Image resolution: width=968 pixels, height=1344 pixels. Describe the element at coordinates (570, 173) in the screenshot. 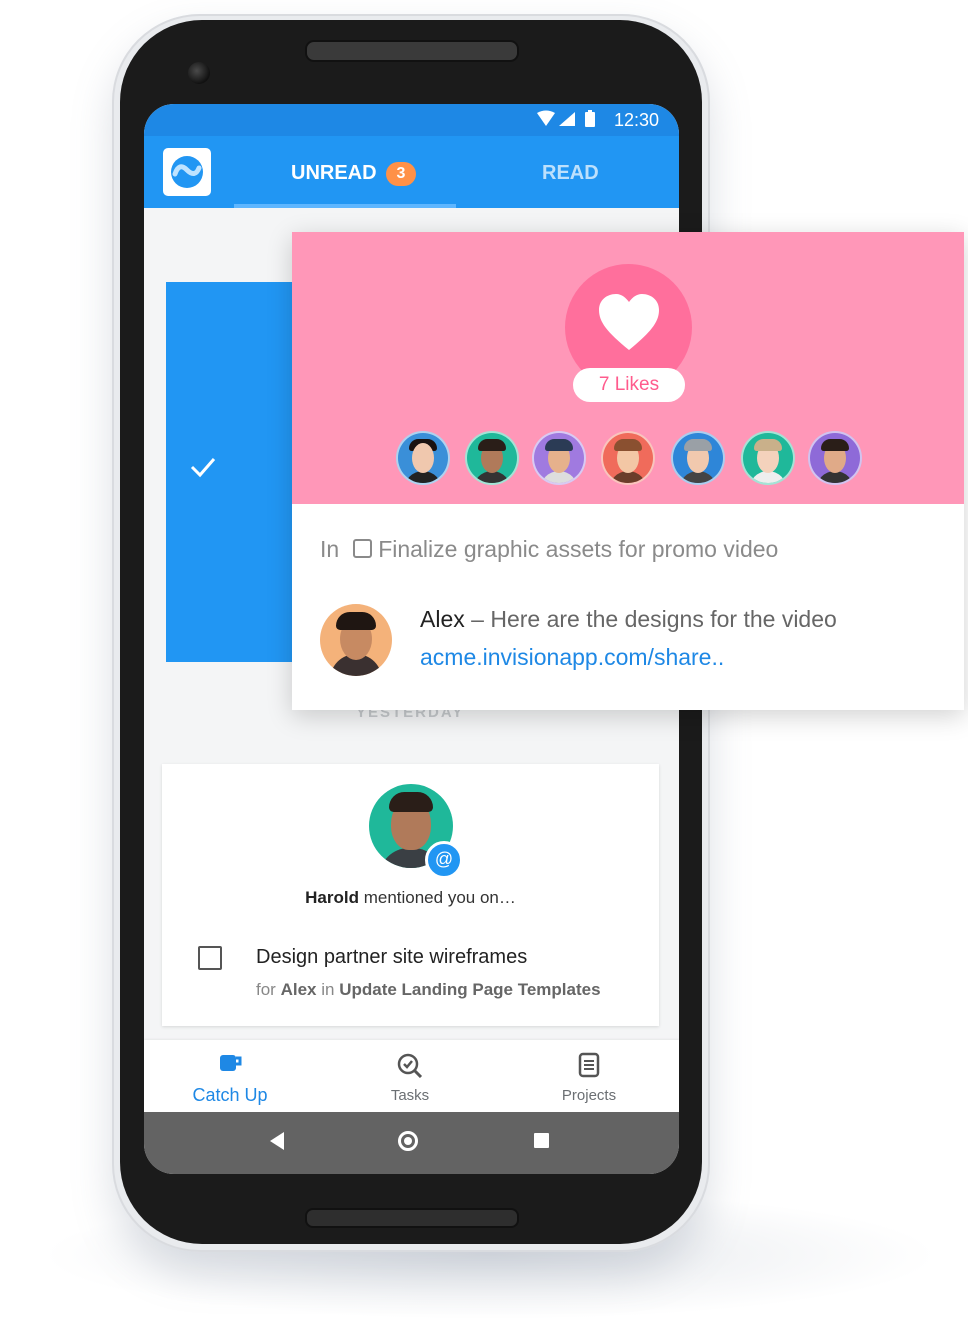

I see `tab-read: READ` at that location.